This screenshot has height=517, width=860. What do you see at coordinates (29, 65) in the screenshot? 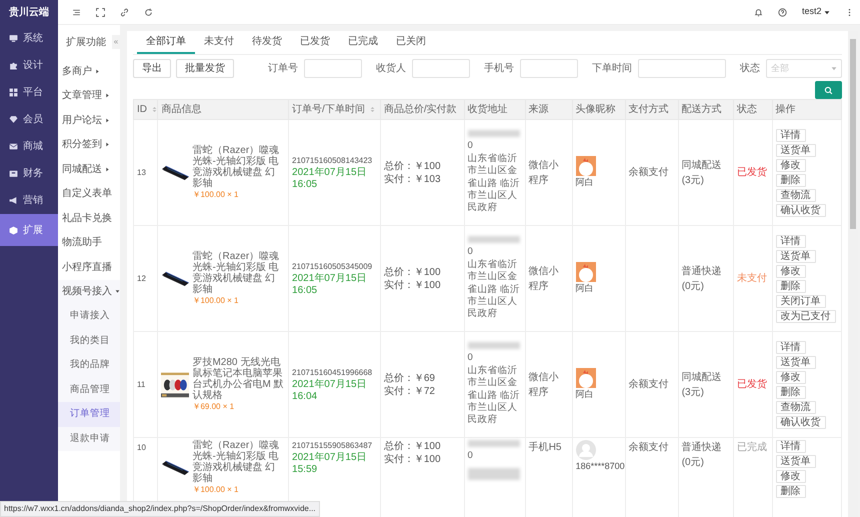
I see `menu-item: 设计` at bounding box center [29, 65].